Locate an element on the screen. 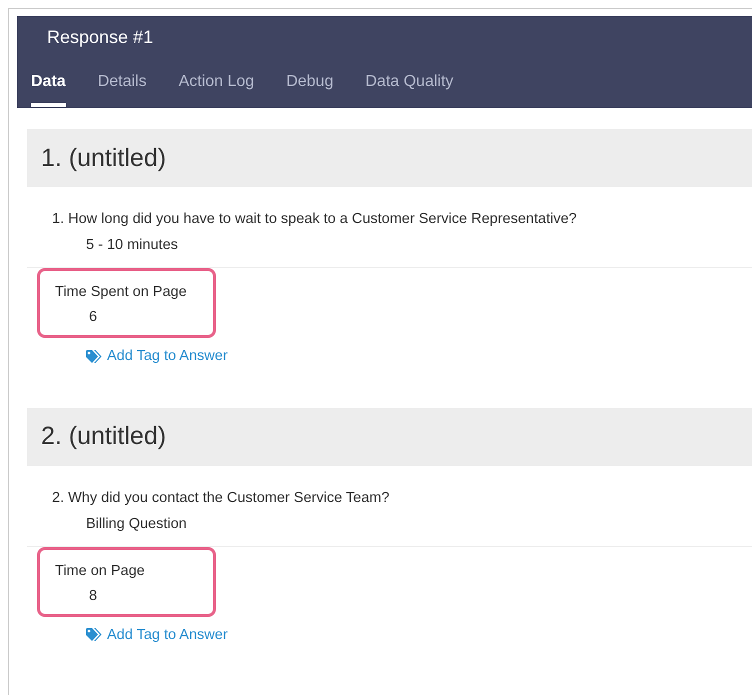 This screenshot has width=752, height=695. metric-label: Time on Page is located at coordinates (100, 570).